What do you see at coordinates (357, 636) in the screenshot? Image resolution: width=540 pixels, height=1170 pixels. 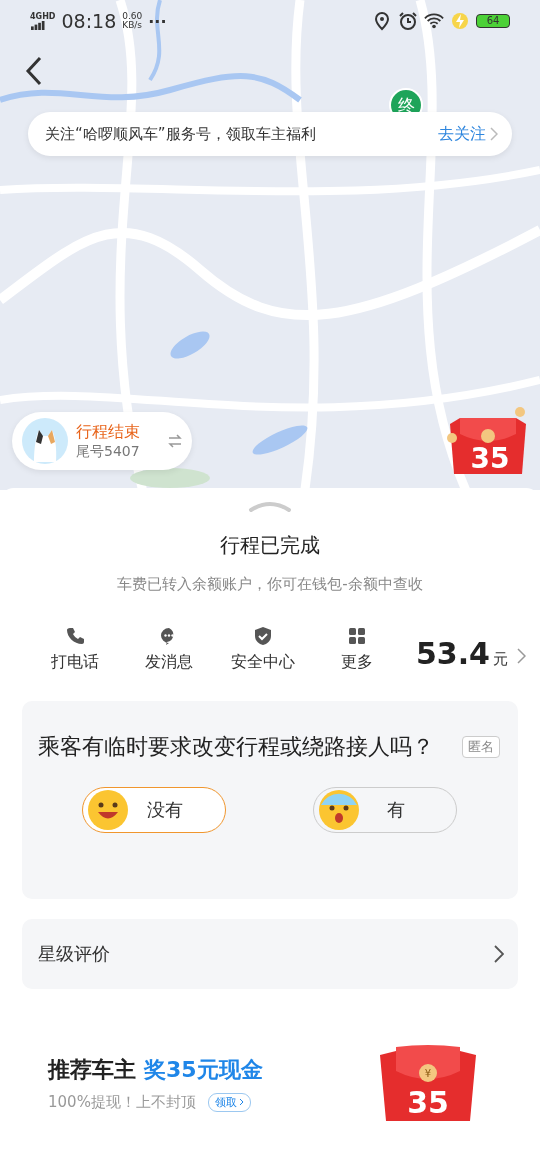 I see `grid-icon` at bounding box center [357, 636].